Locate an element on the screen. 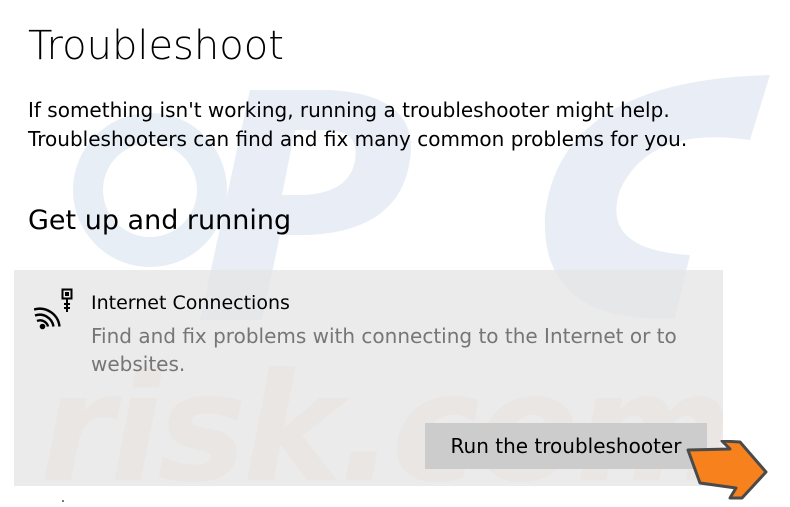 The width and height of the screenshot is (790, 507). troubleshooter-name: Internet Connections is located at coordinates (190, 303).